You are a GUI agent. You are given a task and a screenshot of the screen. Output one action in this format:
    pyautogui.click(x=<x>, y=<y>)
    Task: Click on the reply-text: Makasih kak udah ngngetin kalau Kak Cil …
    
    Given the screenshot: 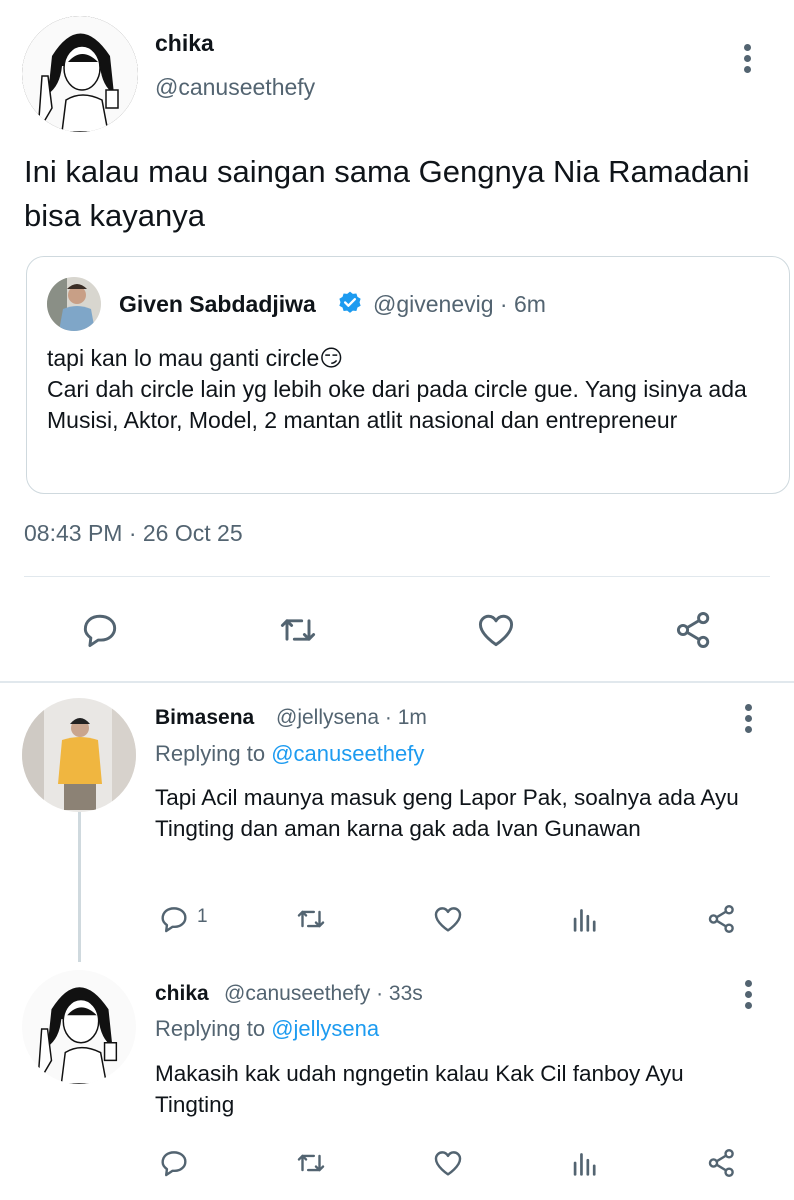 What is the action you would take?
    pyautogui.click(x=419, y=1089)
    